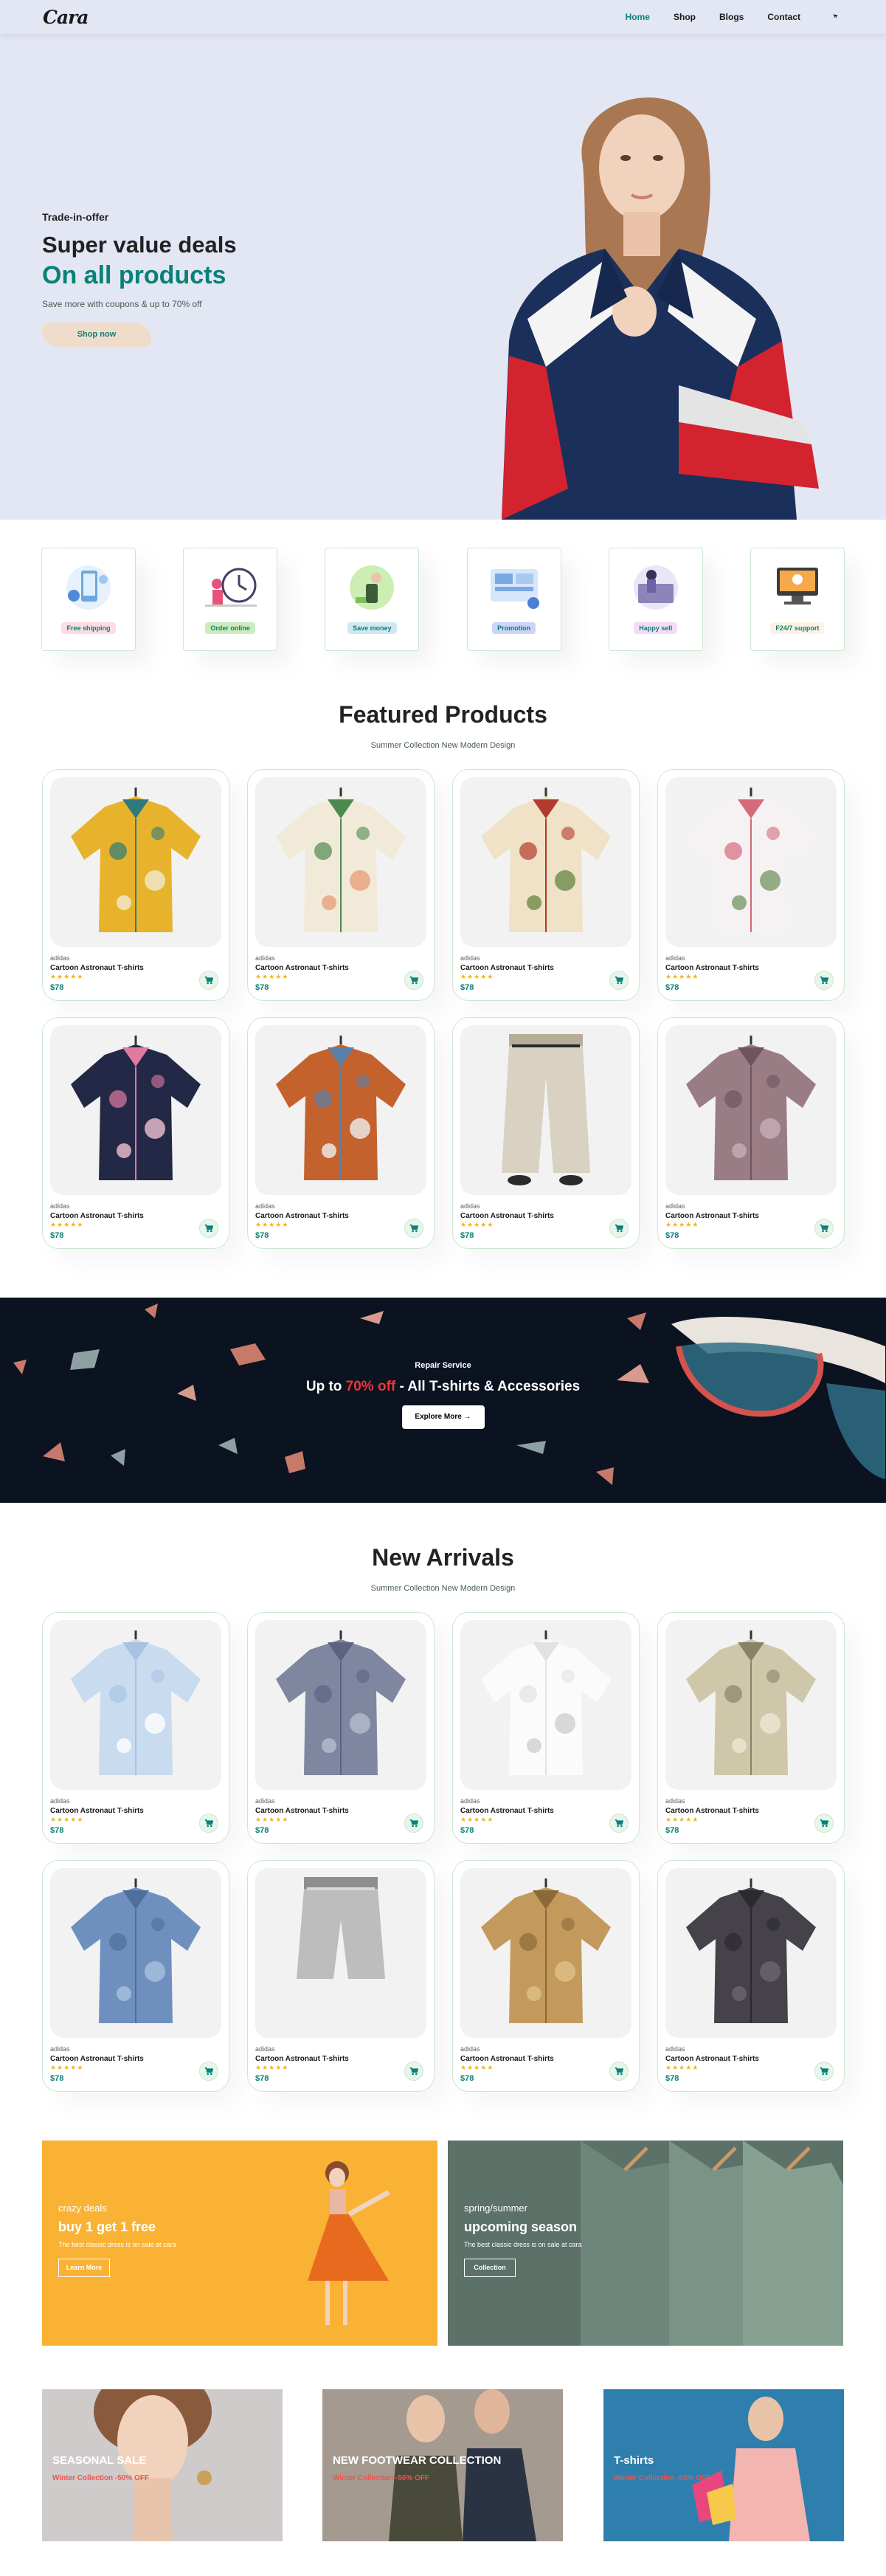  What do you see at coordinates (656, 628) in the screenshot?
I see `feature-label: Happy sell` at bounding box center [656, 628].